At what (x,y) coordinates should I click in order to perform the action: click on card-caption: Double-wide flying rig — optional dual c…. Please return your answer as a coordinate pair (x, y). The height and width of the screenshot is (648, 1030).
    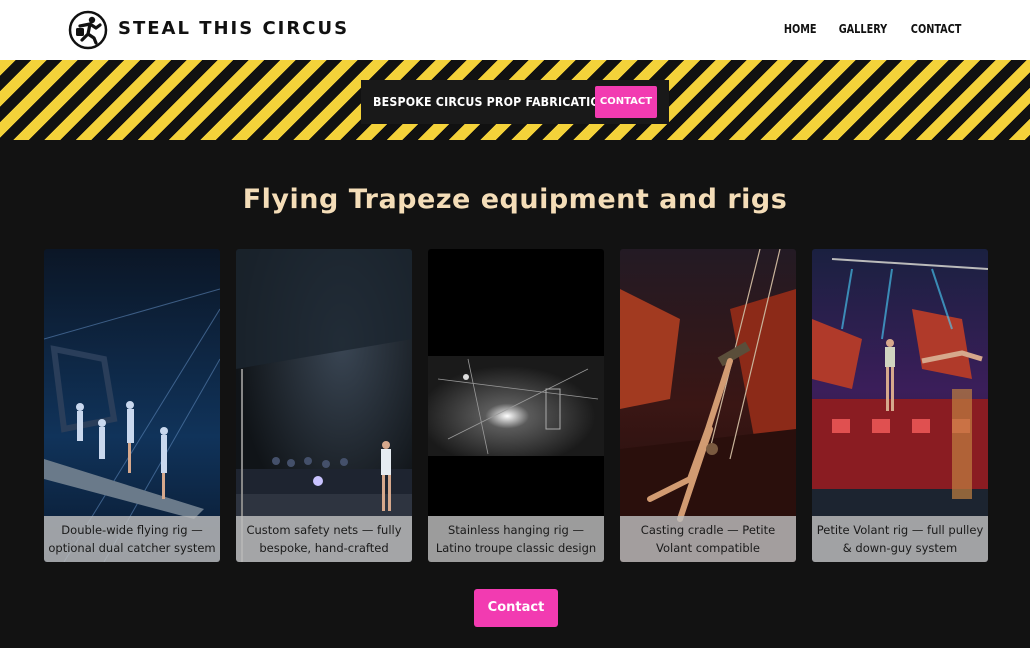
    Looking at the image, I should click on (132, 539).